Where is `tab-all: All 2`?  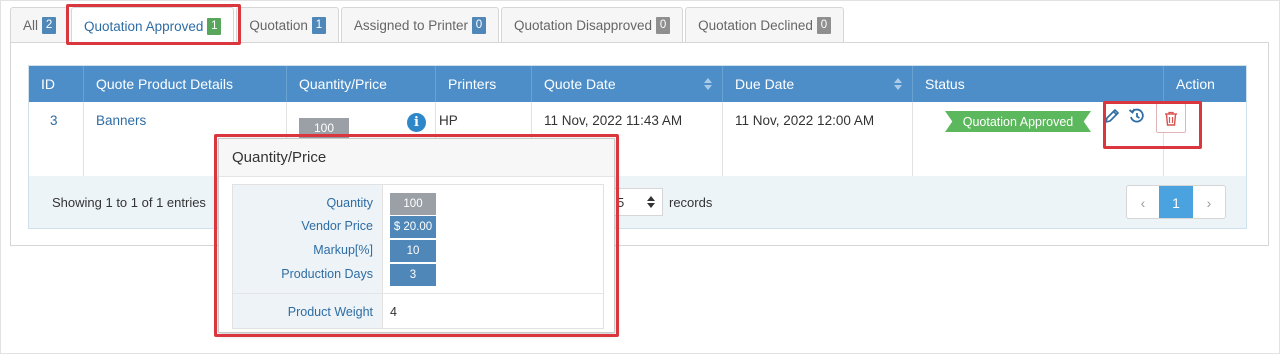
tab-all: All 2 is located at coordinates (40, 25).